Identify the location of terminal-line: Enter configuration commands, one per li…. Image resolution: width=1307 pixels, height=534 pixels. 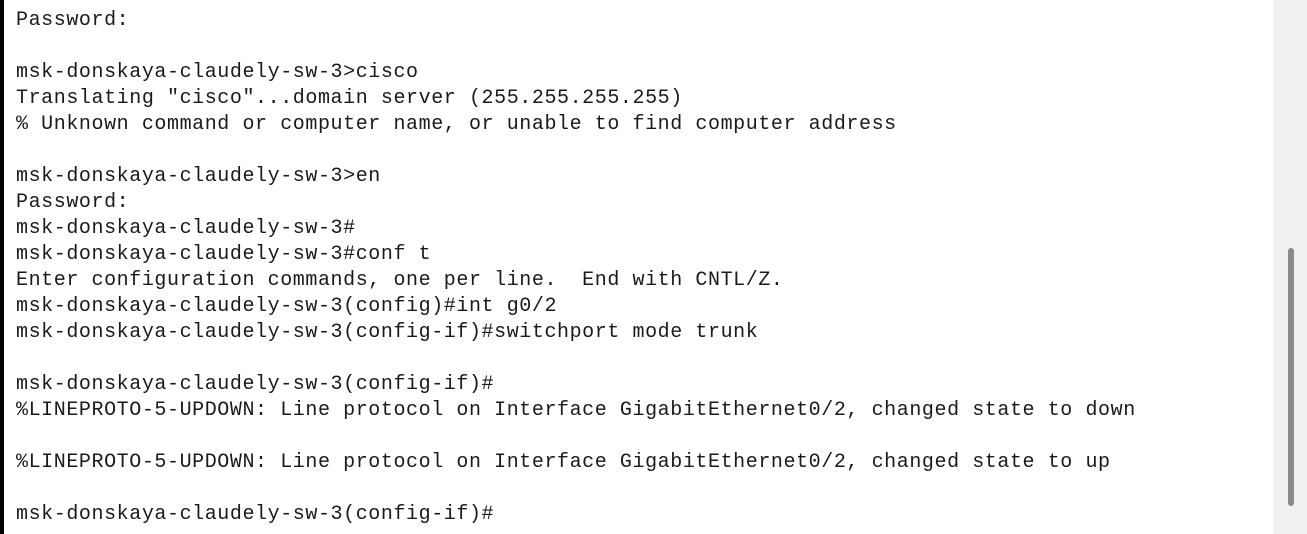
(400, 280).